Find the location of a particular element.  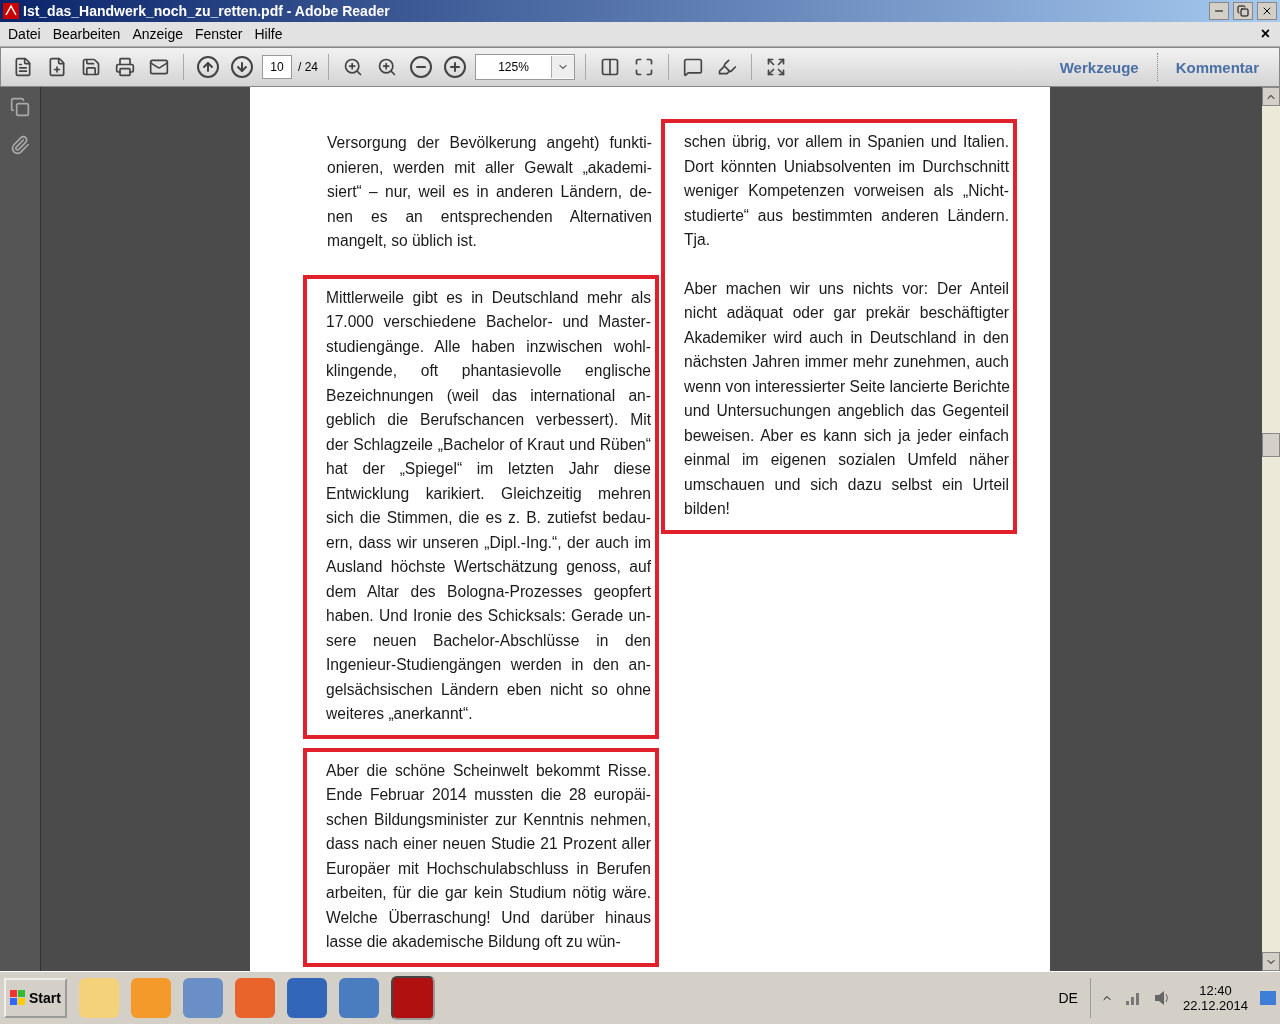

page-number-field: 10 is located at coordinates (277, 67).